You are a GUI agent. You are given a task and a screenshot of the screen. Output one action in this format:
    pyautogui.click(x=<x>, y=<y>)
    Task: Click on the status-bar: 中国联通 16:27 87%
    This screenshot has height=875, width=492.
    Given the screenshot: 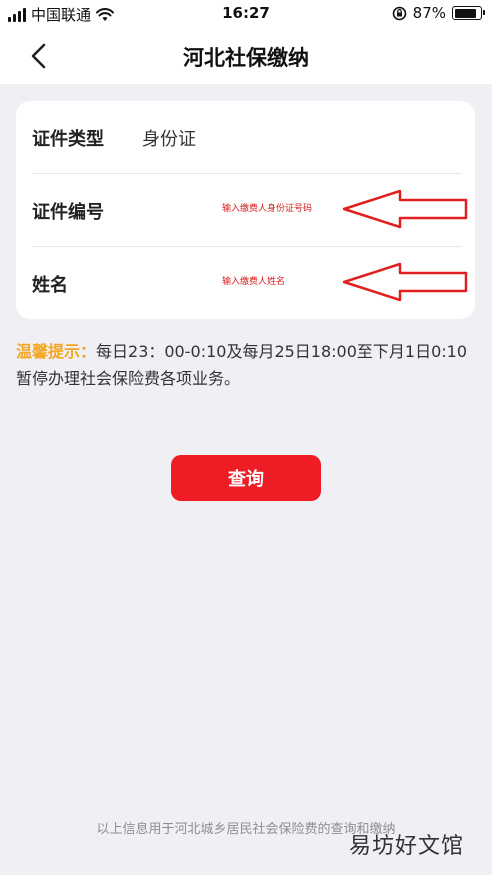 What is the action you would take?
    pyautogui.click(x=246, y=14)
    